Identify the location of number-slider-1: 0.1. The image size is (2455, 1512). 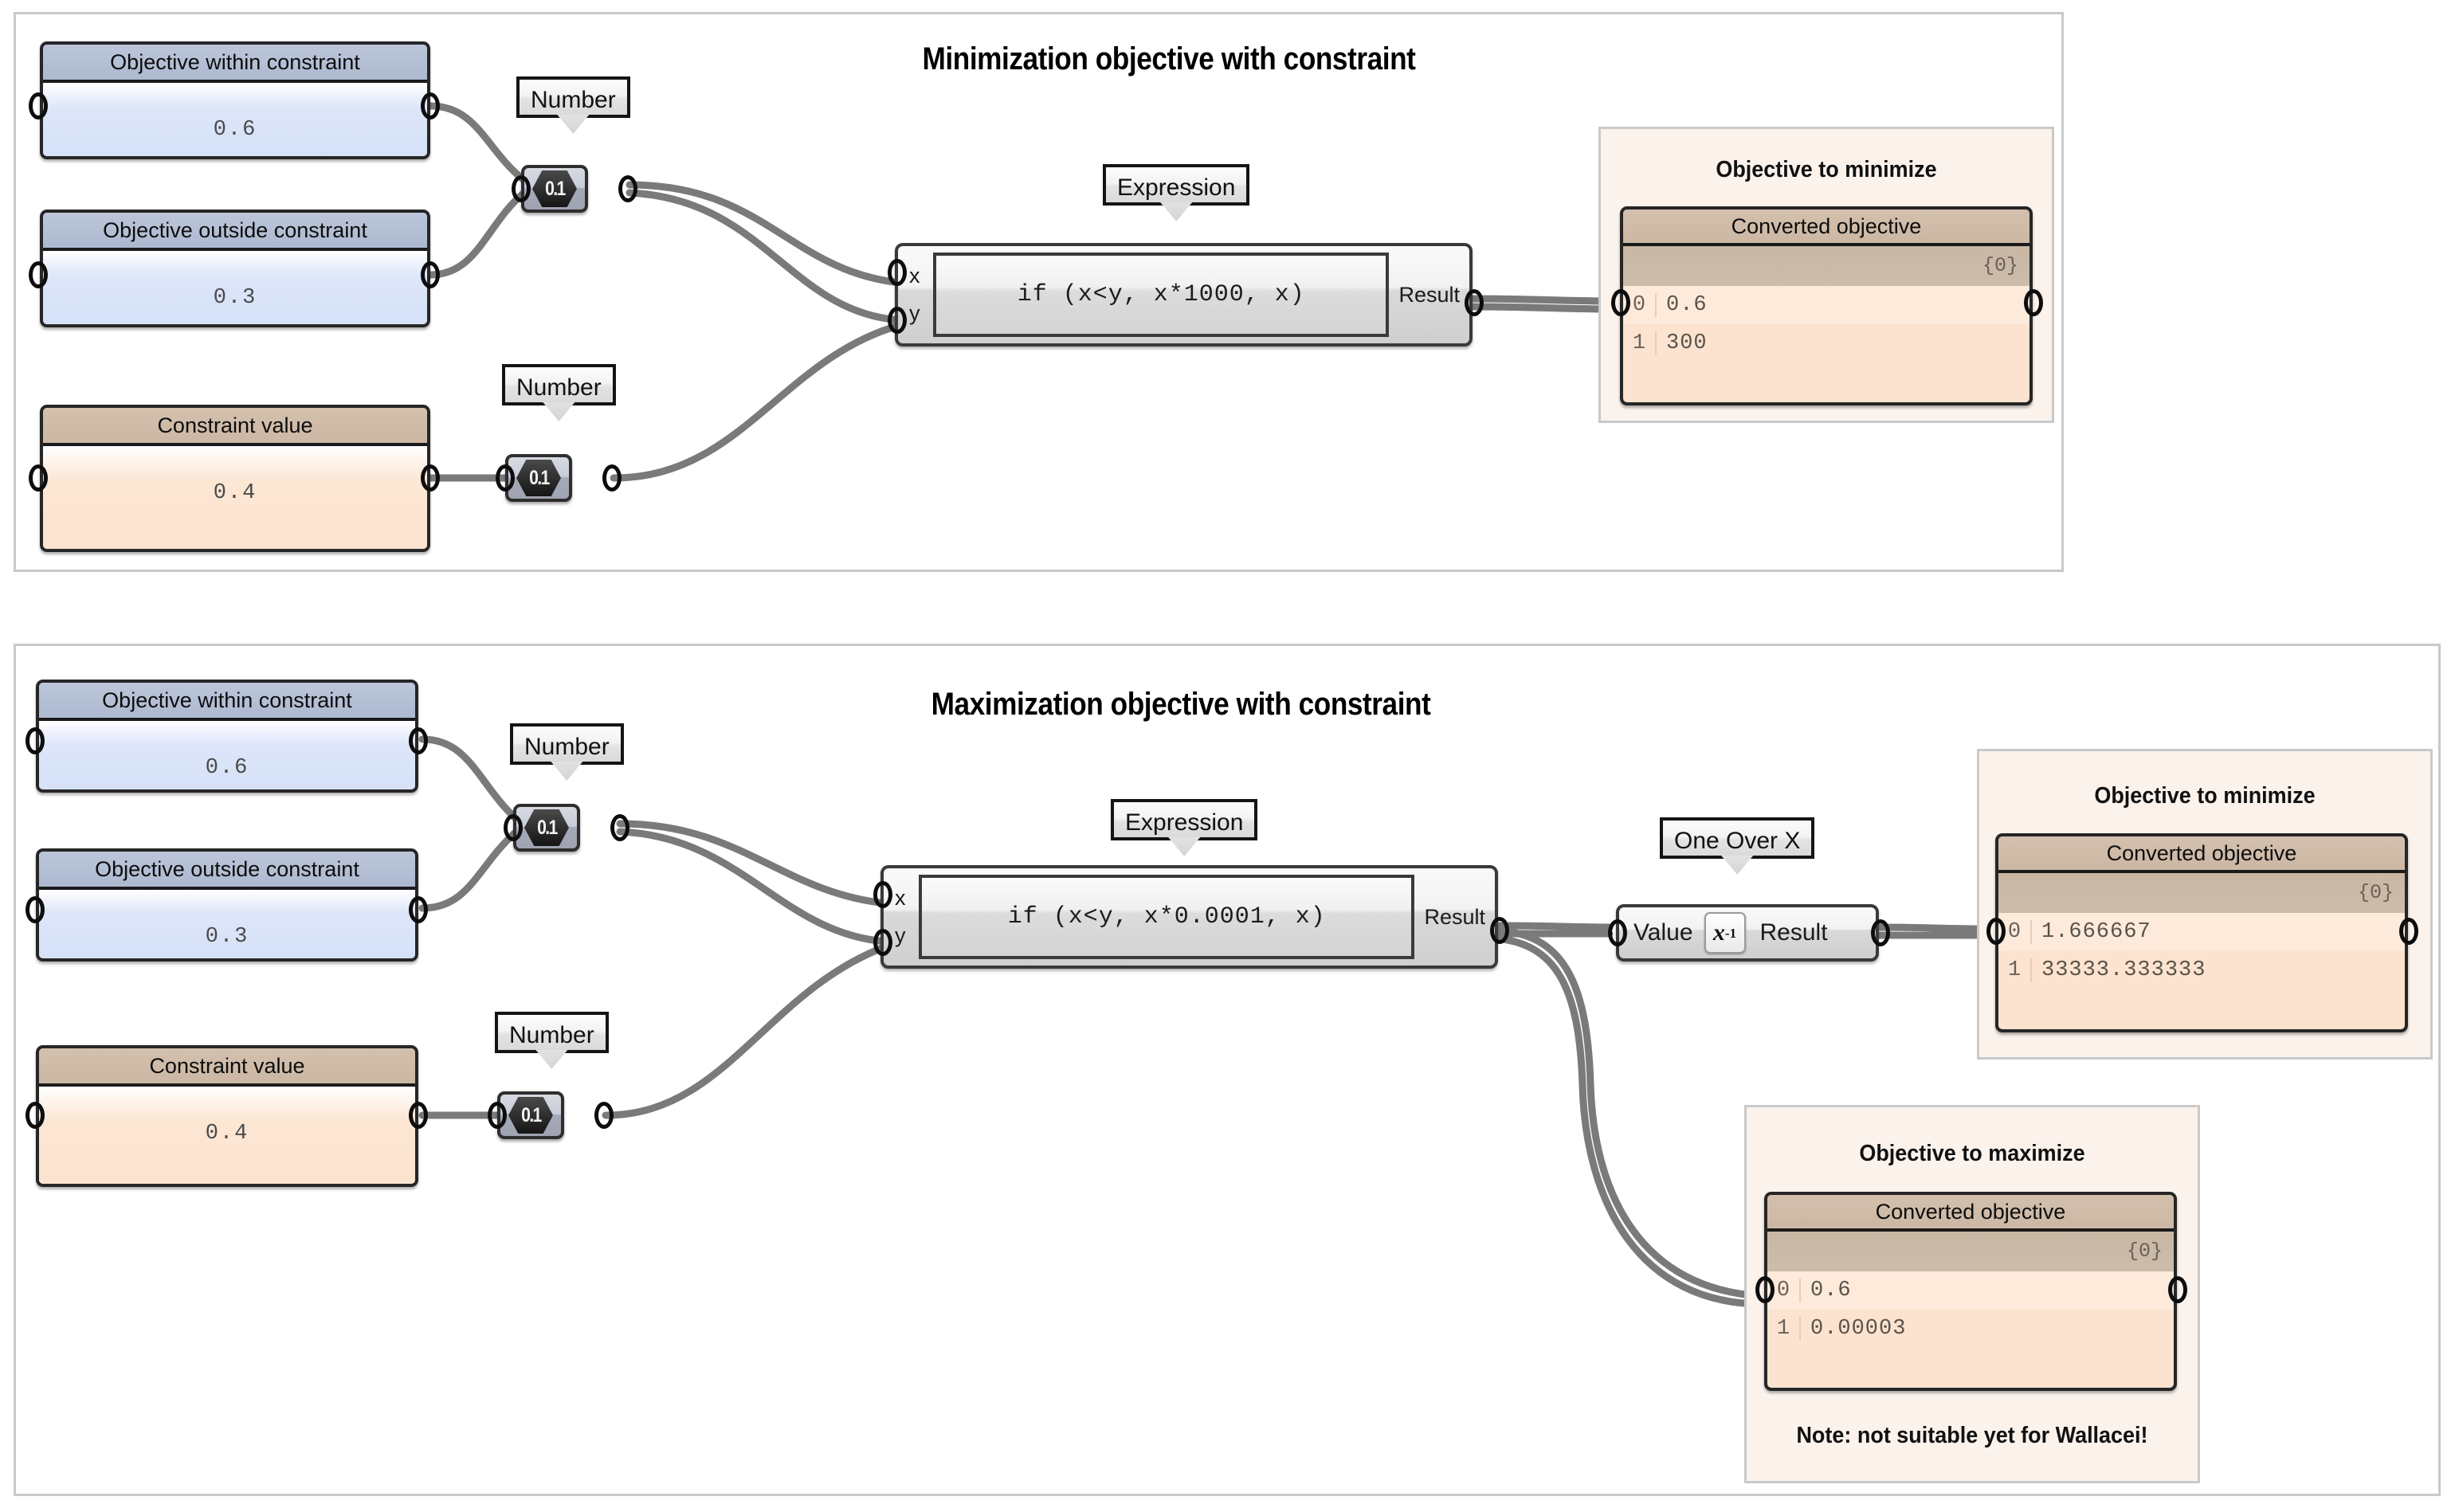
(555, 189).